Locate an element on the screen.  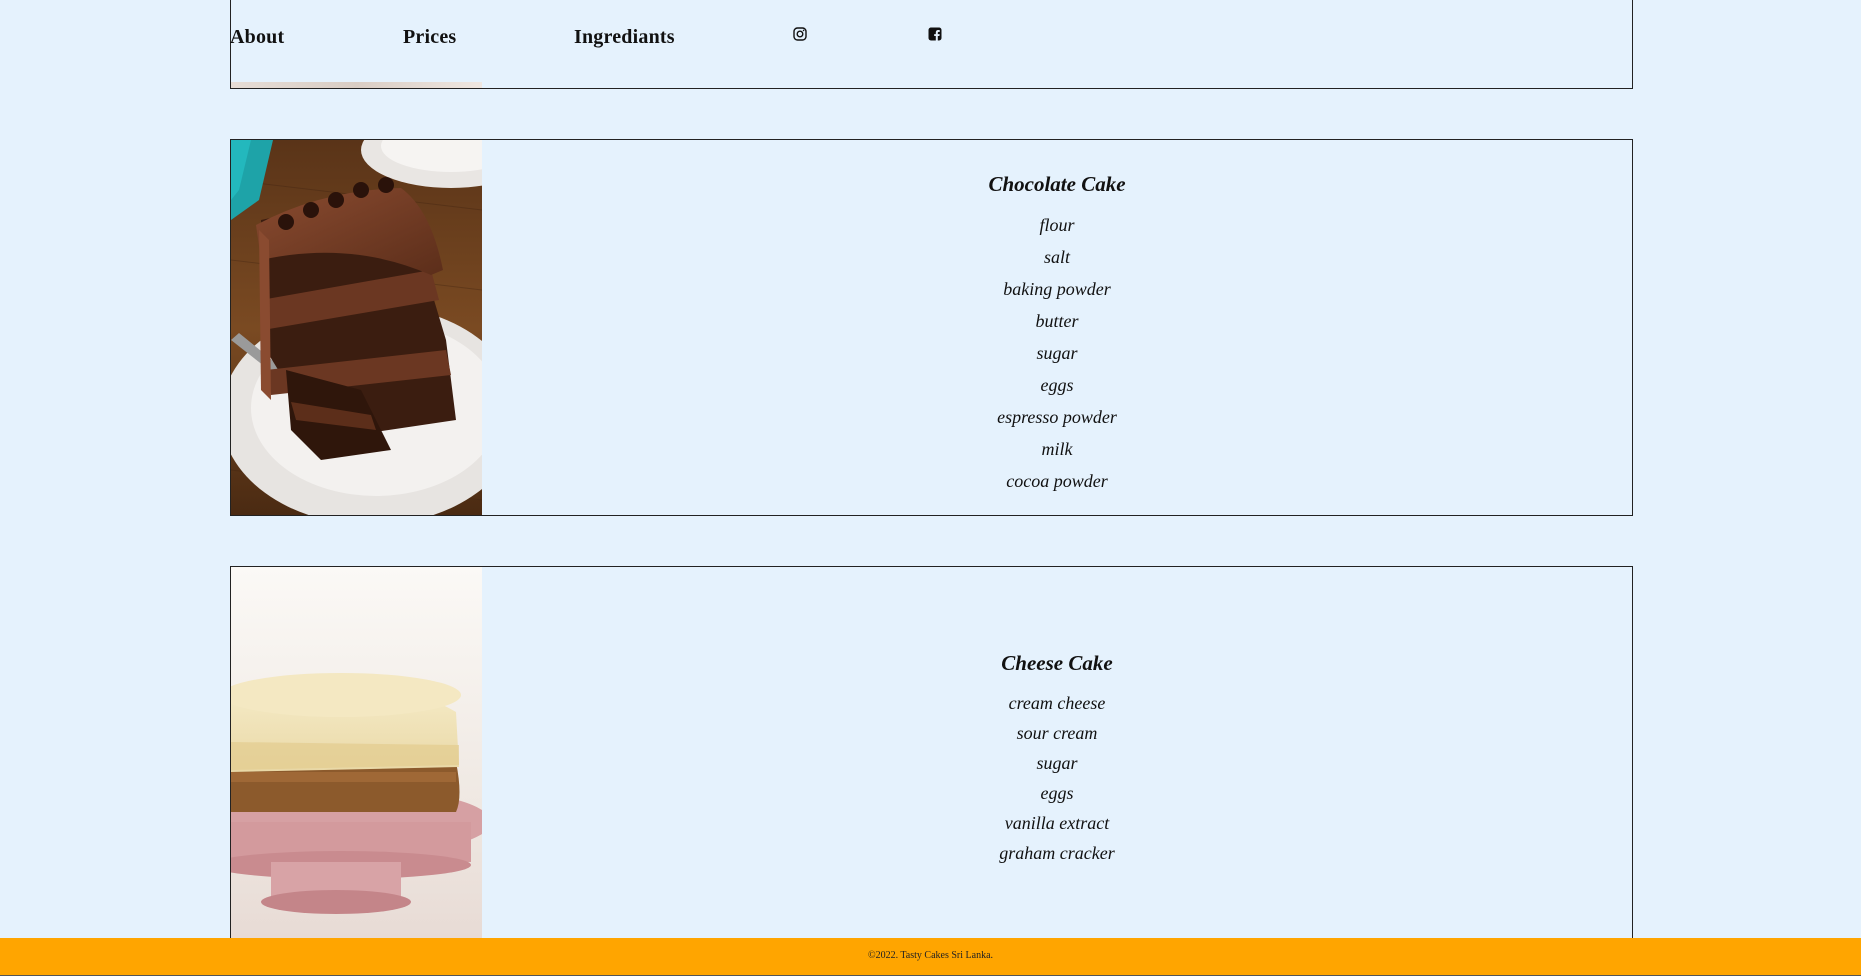
ingredient-item: sour cream is located at coordinates (1057, 733).